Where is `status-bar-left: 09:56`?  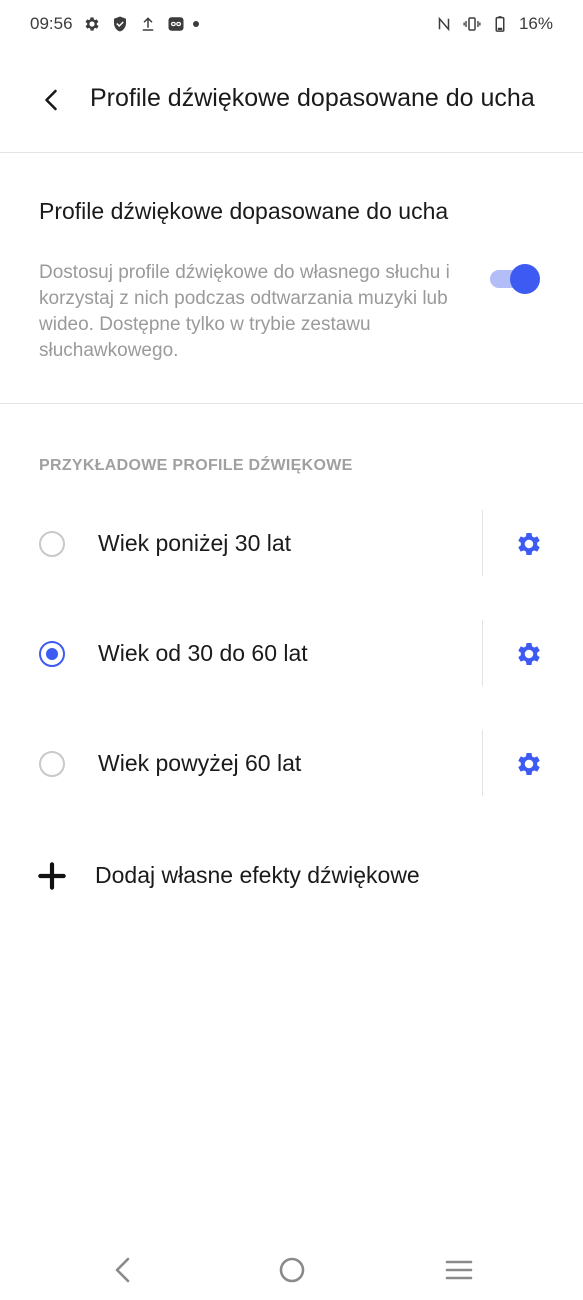
status-bar-left: 09:56 is located at coordinates (114, 24).